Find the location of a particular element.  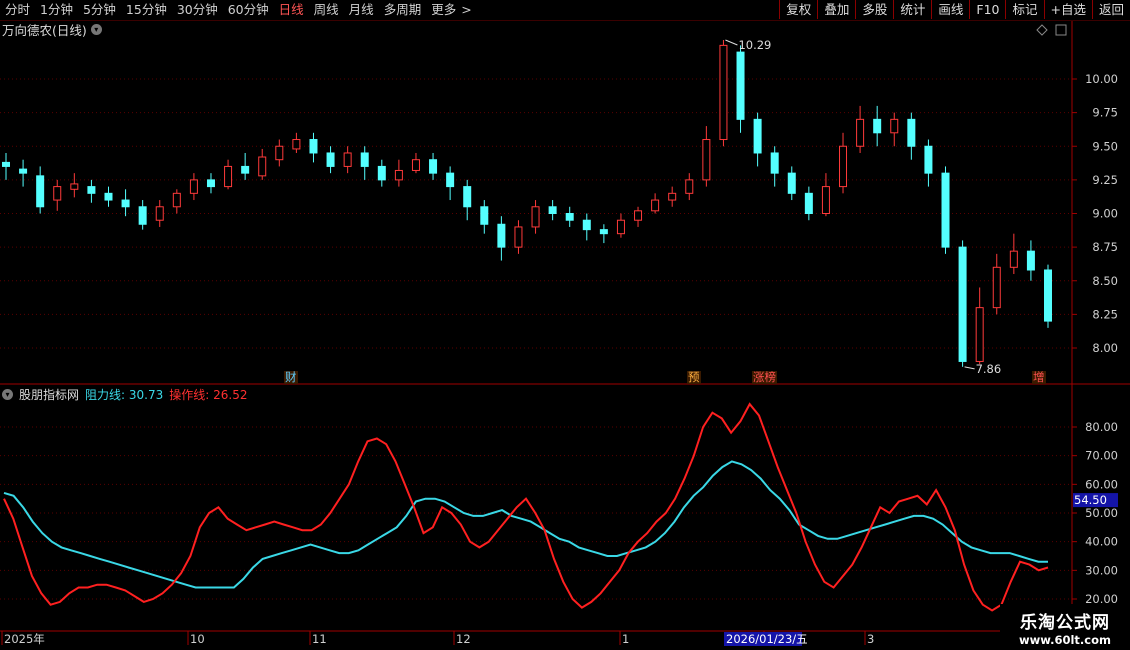

high-price-label: 10.29 is located at coordinates (754, 45).